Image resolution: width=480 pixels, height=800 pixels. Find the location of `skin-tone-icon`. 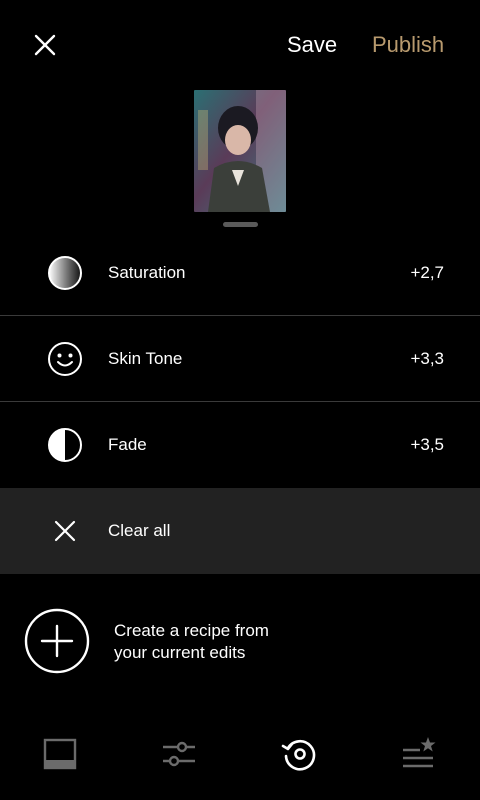

skin-tone-icon is located at coordinates (65, 359).